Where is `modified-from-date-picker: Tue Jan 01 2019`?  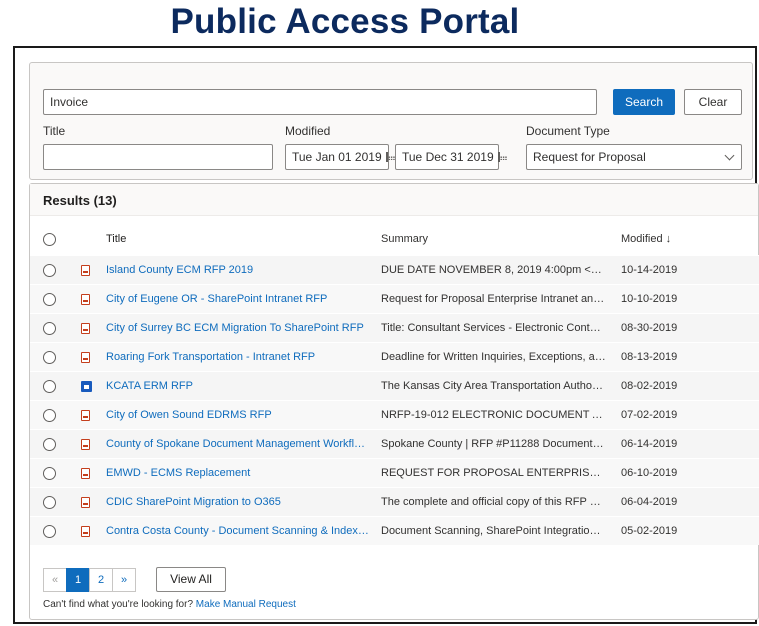
modified-from-date-picker: Tue Jan 01 2019 is located at coordinates (340, 157).